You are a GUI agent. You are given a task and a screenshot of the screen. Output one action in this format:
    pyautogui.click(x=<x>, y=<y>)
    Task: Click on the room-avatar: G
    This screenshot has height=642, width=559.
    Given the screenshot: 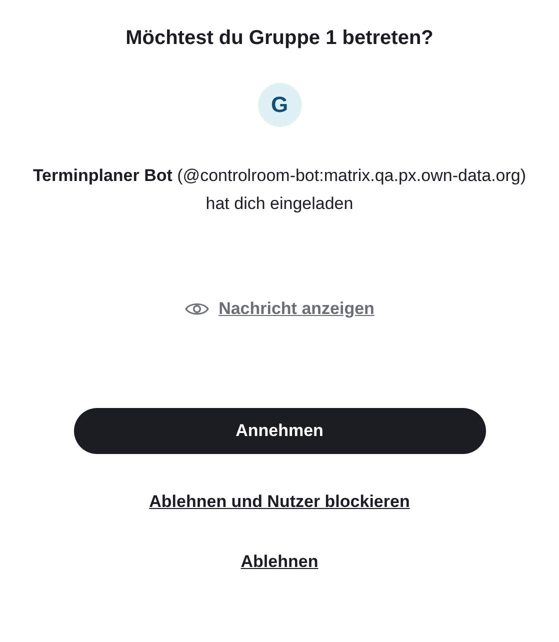 What is the action you would take?
    pyautogui.click(x=280, y=105)
    